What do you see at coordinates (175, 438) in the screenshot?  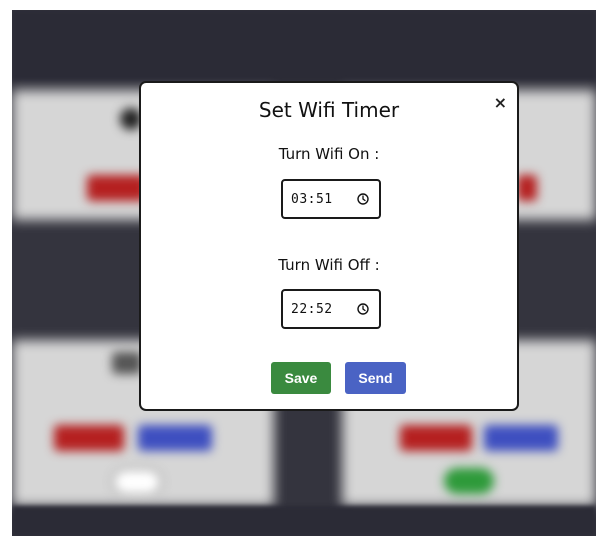 I see `blurred-button-blue-bl` at bounding box center [175, 438].